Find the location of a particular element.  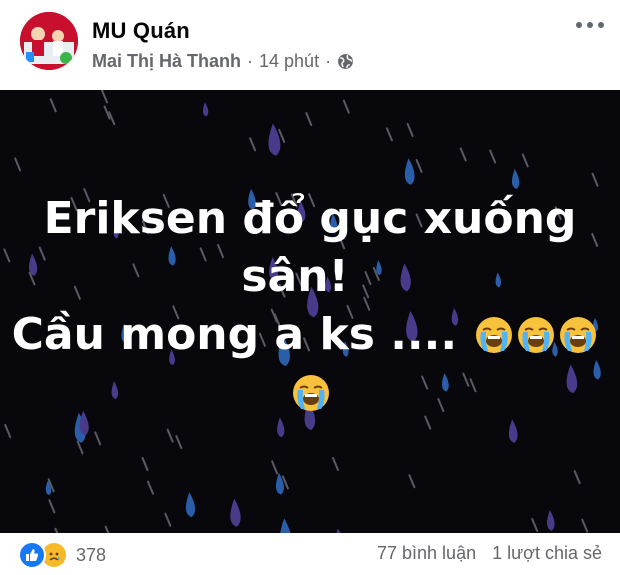

reaction-count: 378 is located at coordinates (91, 554).